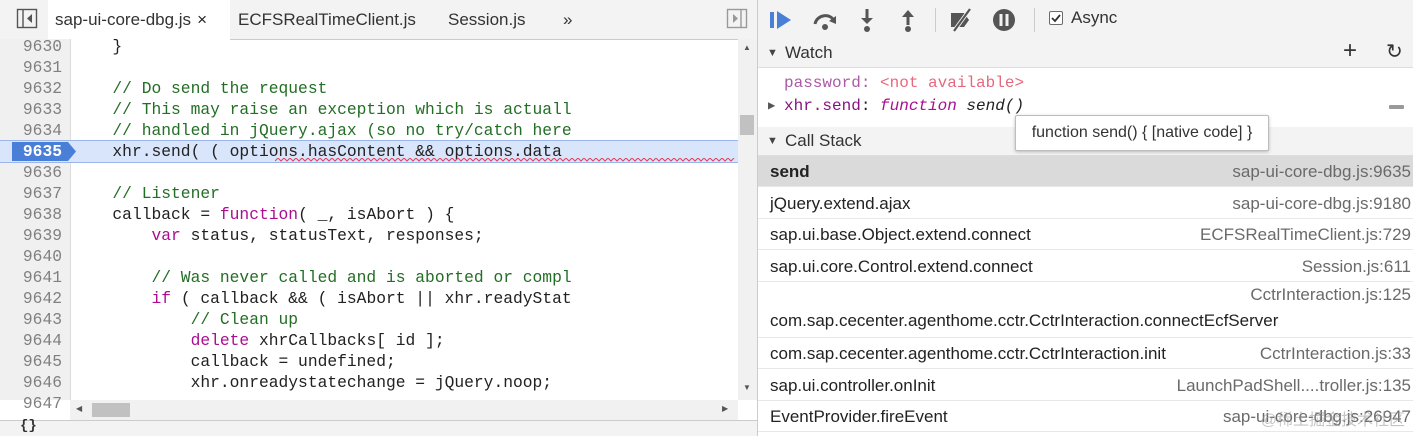 This screenshot has height=436, width=1413. Describe the element at coordinates (1321, 172) in the screenshot. I see `frame-location-link: sap-ui-core-dbg.js:9635` at that location.